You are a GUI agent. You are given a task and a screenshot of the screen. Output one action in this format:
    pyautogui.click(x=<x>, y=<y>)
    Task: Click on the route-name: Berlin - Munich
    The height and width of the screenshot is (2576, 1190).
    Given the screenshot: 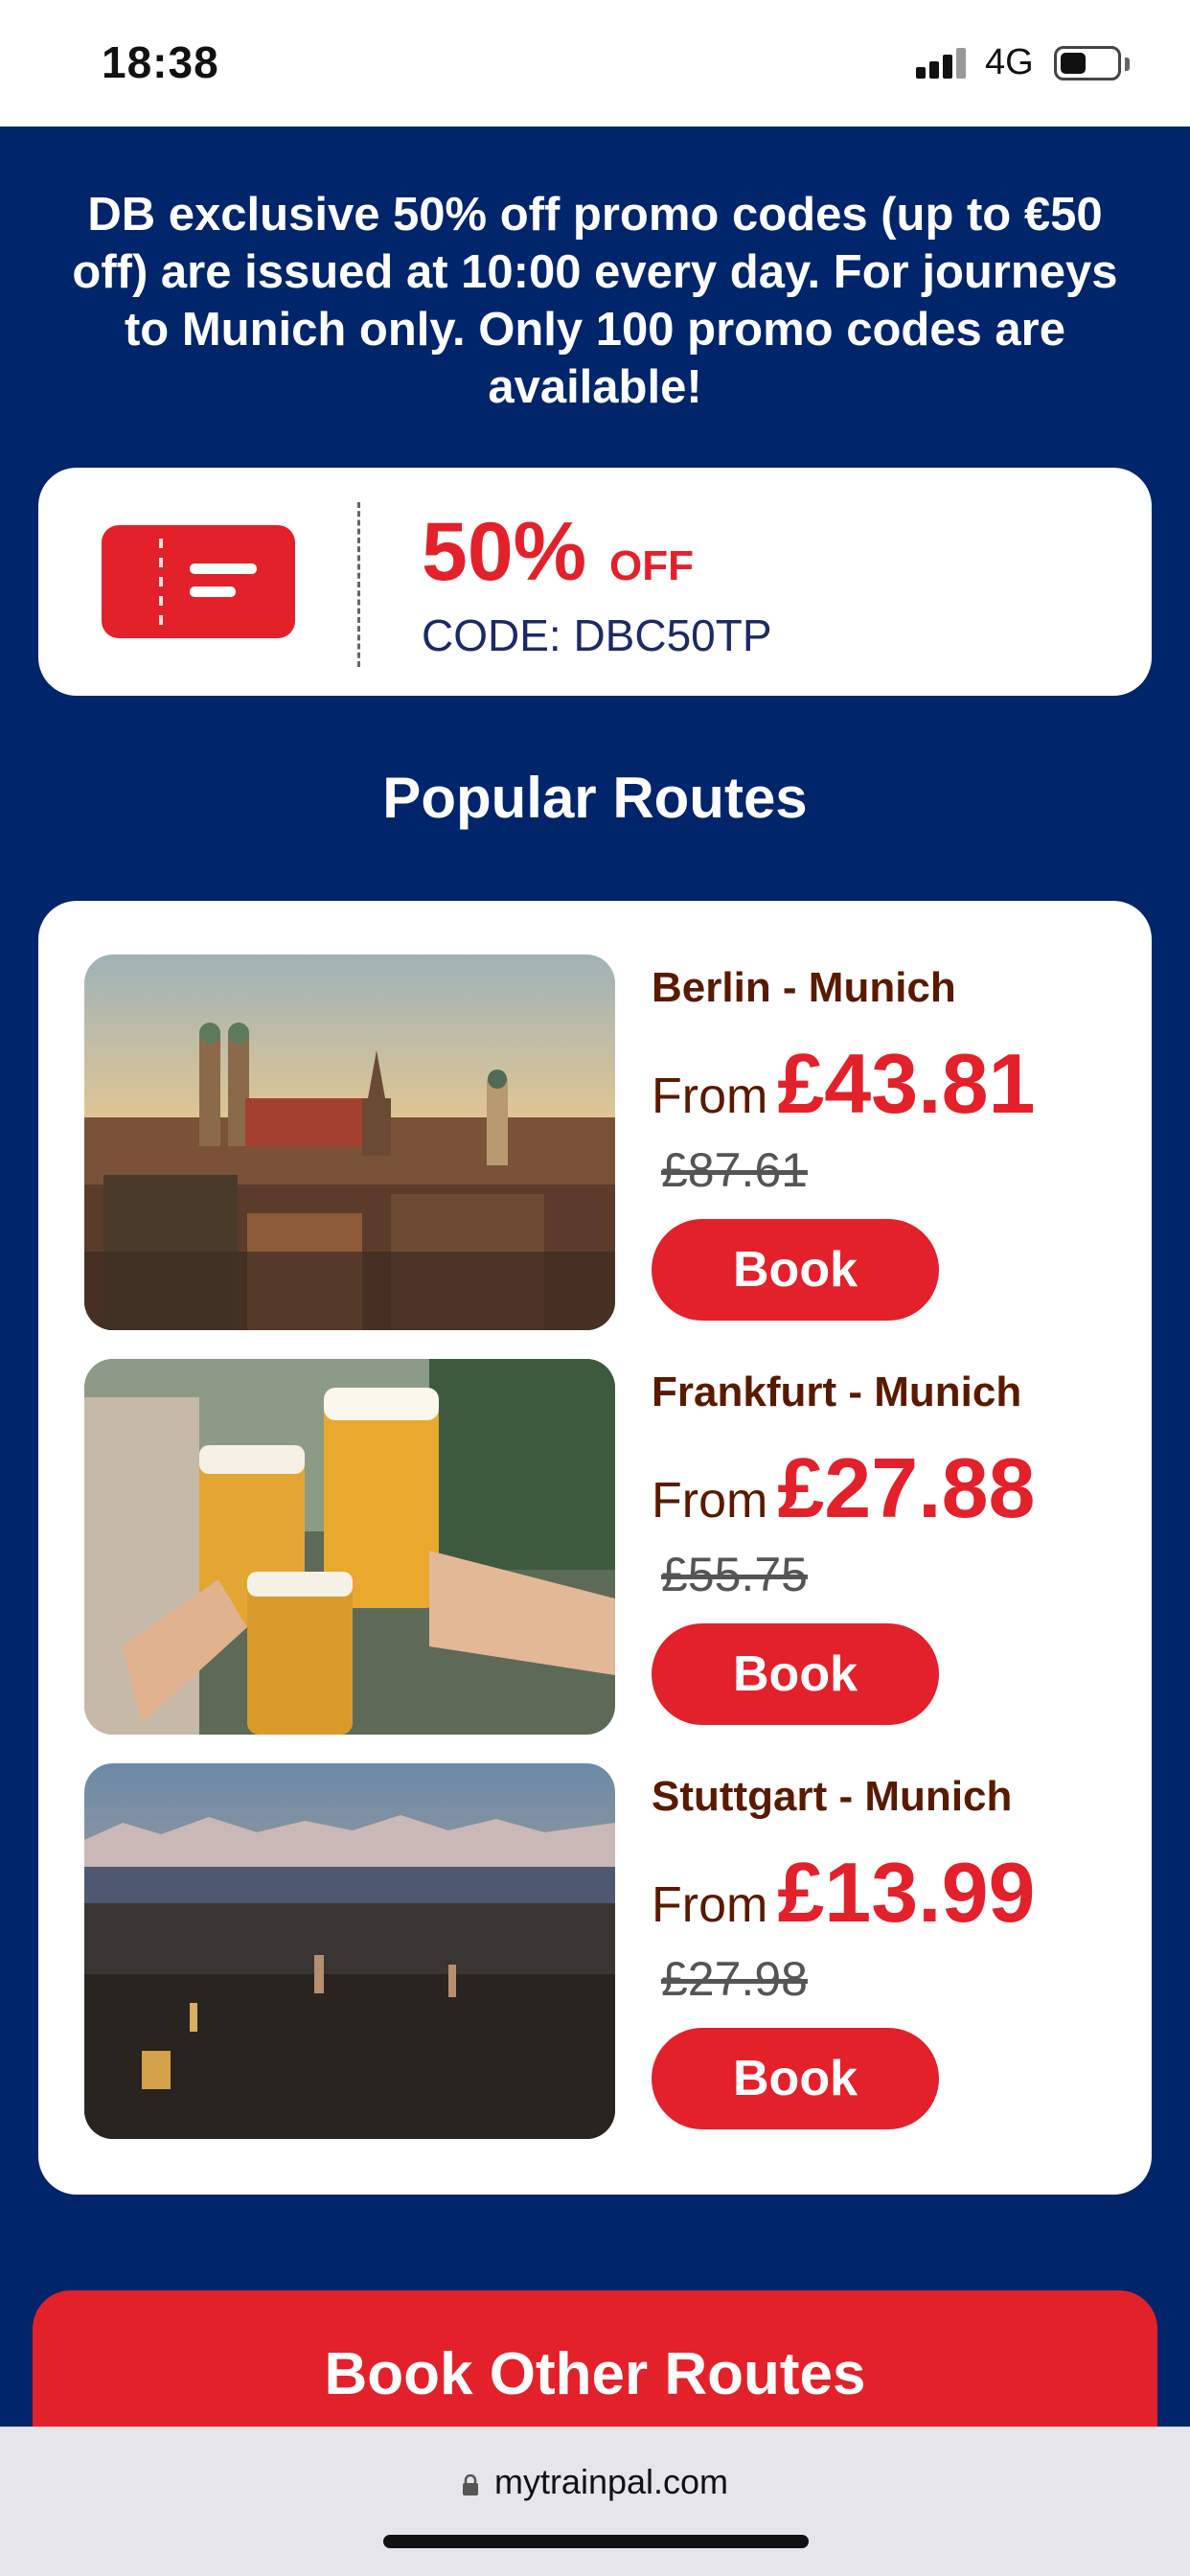 What is the action you would take?
    pyautogui.click(x=804, y=987)
    